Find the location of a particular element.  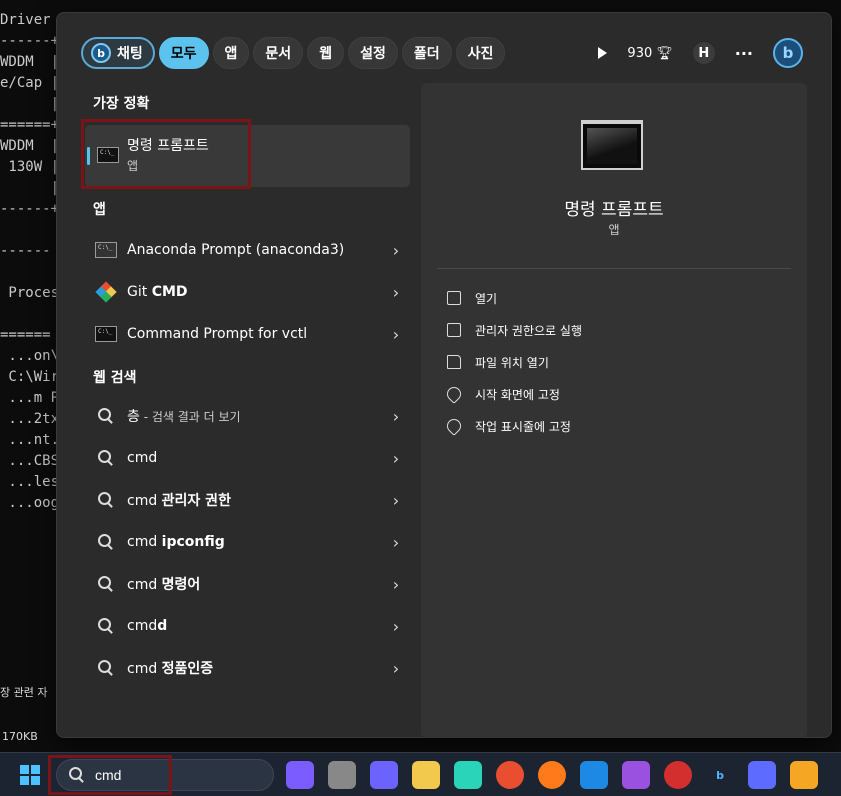

divider is located at coordinates (614, 268).